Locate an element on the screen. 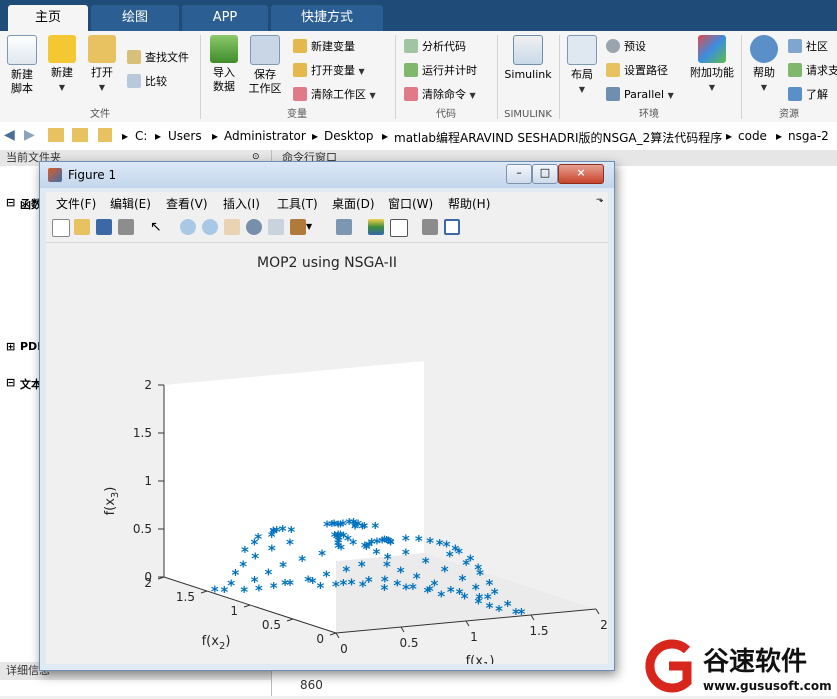 This screenshot has height=699, width=837. back-arrow-icon: ◀ is located at coordinates (9, 135).